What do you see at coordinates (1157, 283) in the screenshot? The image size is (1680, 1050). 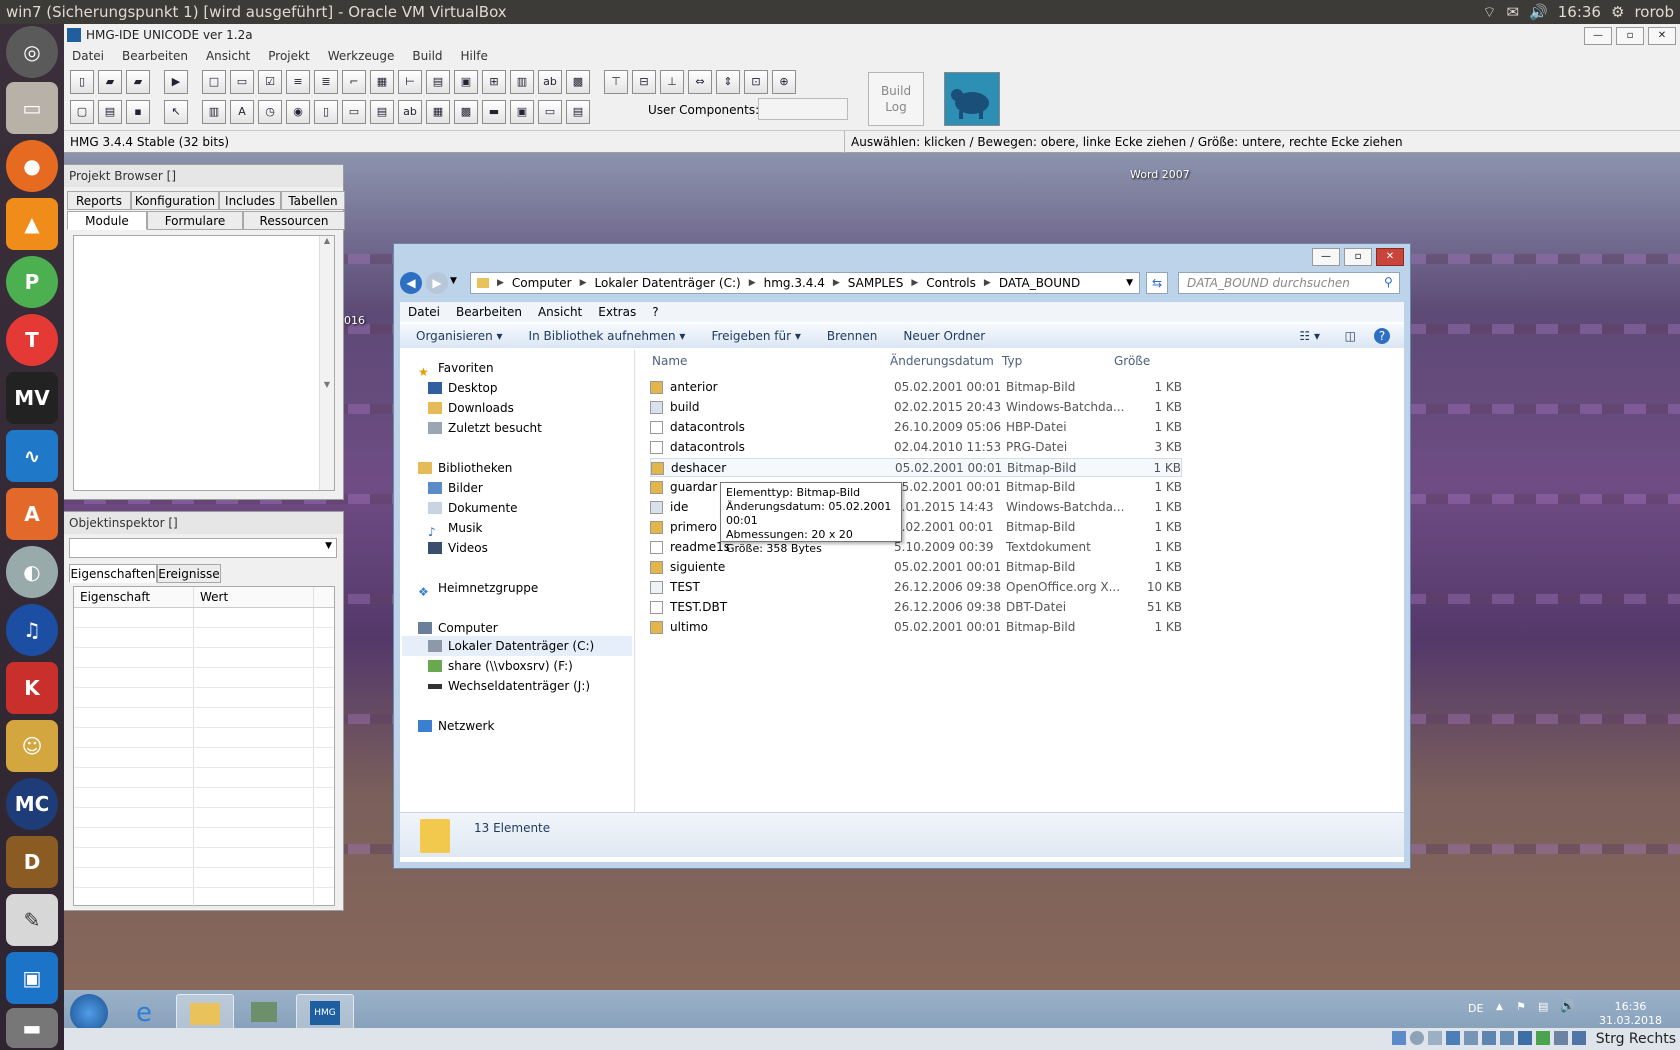 I see `refresh-icon: ⇆` at bounding box center [1157, 283].